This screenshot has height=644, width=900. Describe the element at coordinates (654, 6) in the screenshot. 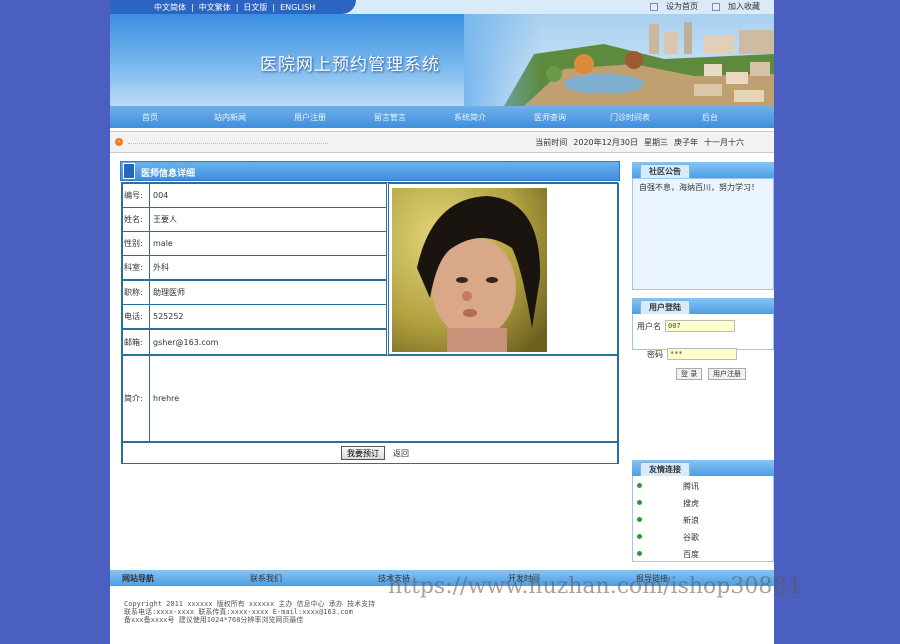

I see `home-icon` at that location.